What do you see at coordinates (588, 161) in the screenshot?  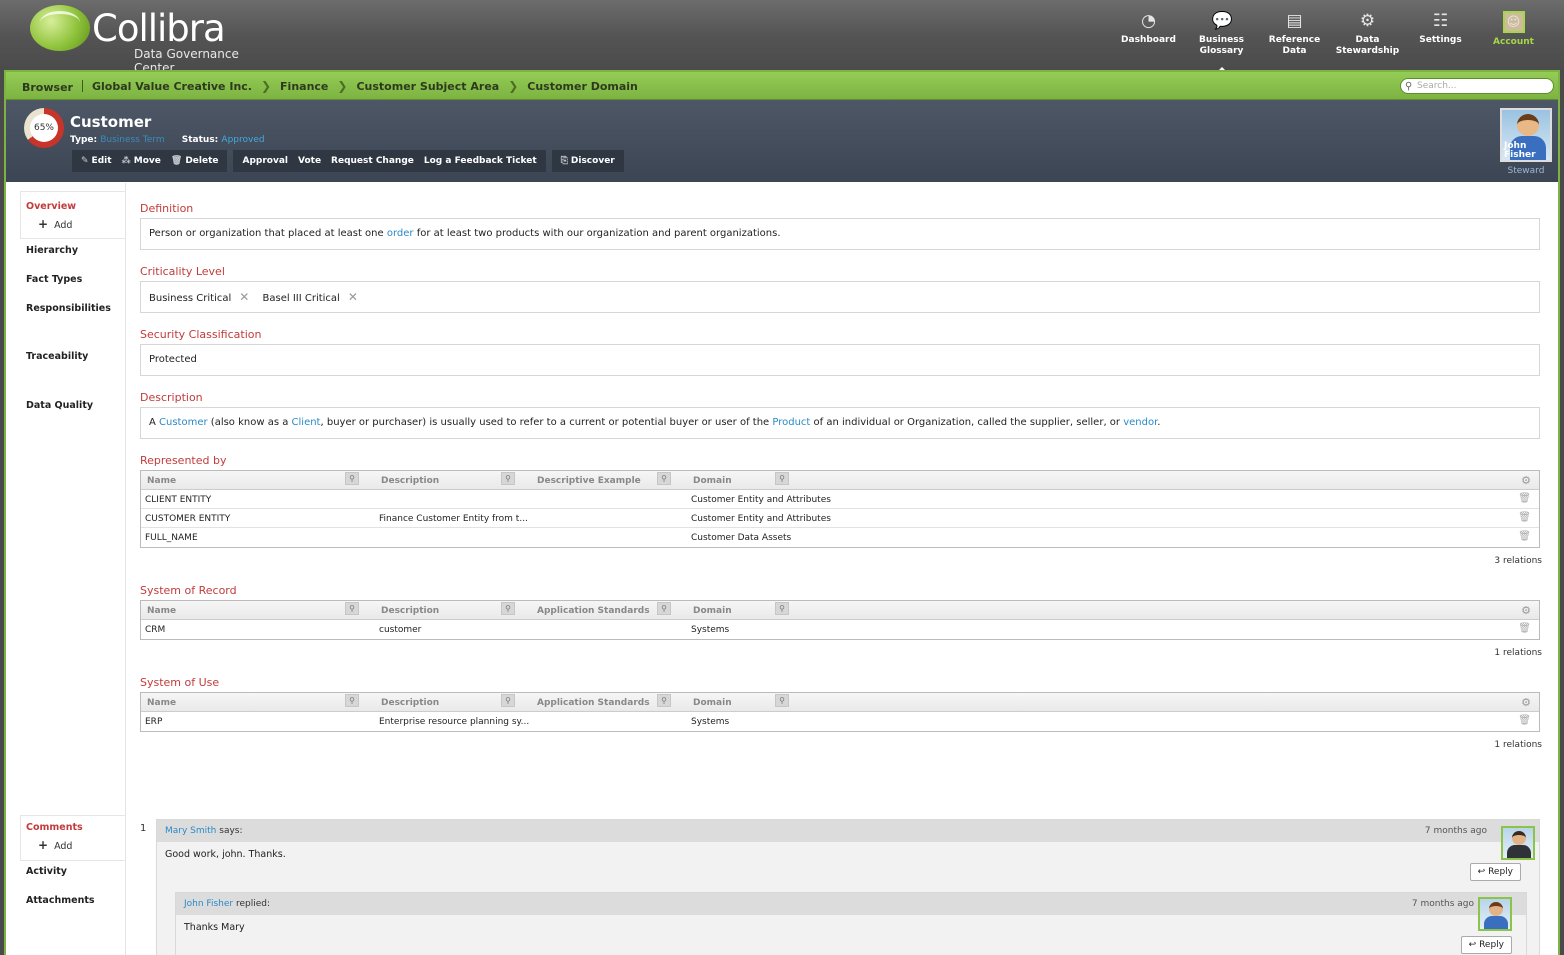 I see `discover-button: ⎘ Discover` at bounding box center [588, 161].